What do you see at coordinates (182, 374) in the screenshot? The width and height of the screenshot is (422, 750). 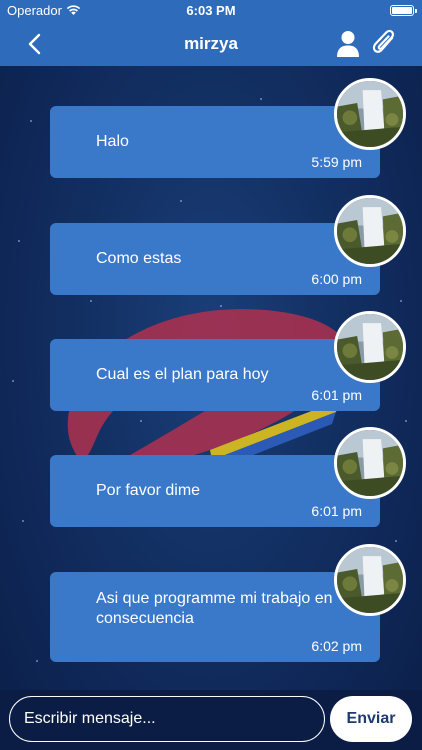 I see `message-text: Cual es el plan para hoy` at bounding box center [182, 374].